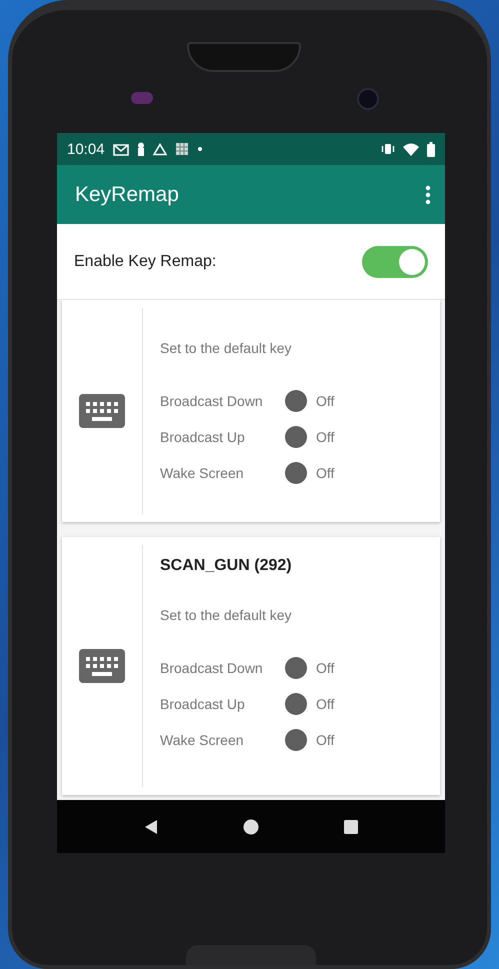 The image size is (499, 969). Describe the element at coordinates (140, 149) in the screenshot. I see `person-icon` at that location.